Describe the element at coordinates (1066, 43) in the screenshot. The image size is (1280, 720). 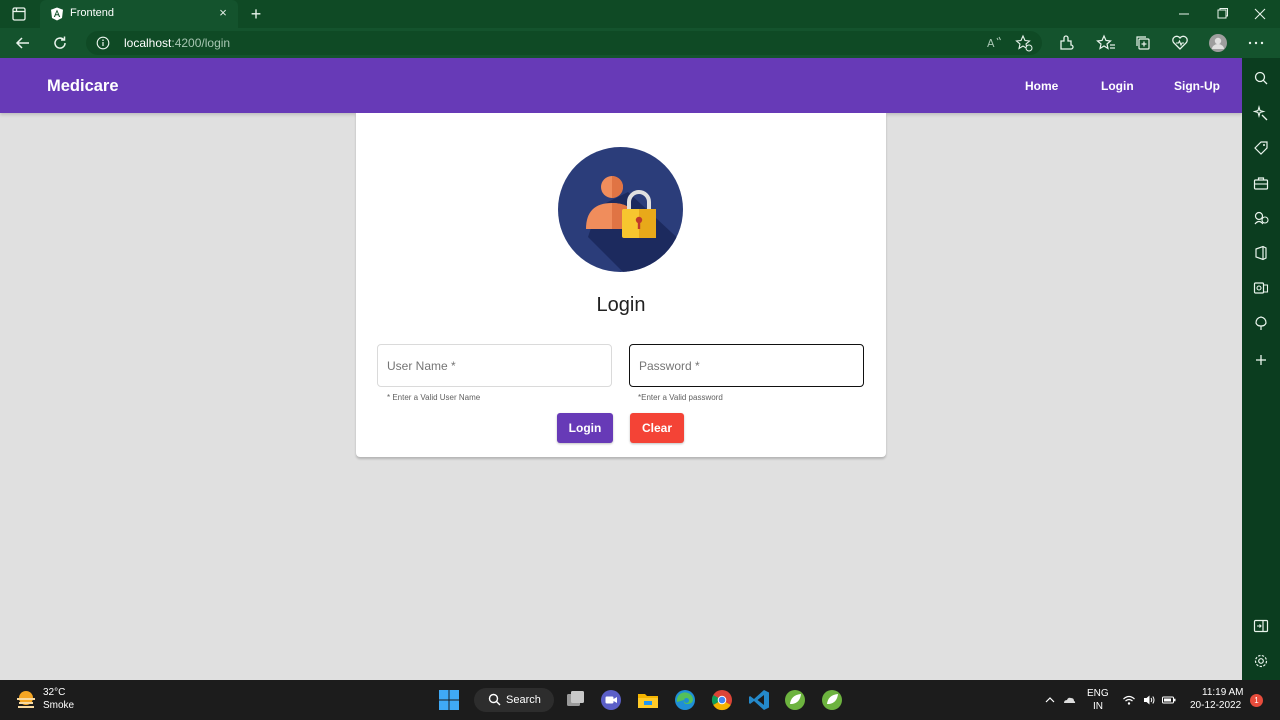
I see `extensions-icon` at that location.